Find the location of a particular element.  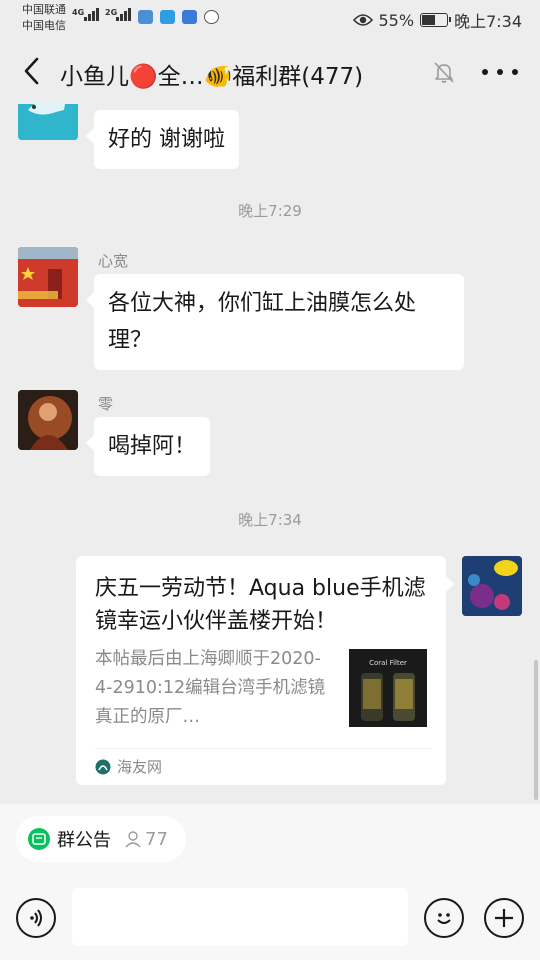

my-avatar is located at coordinates (492, 586).